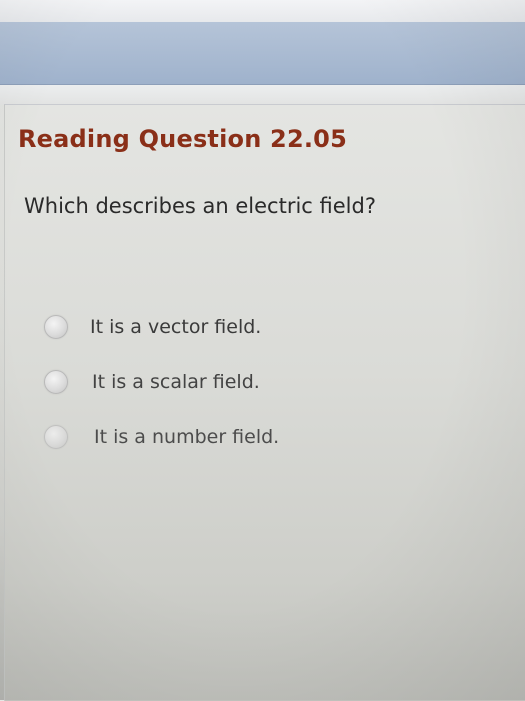 The image size is (525, 701). What do you see at coordinates (262, 11) in the screenshot?
I see `top-strip` at bounding box center [262, 11].